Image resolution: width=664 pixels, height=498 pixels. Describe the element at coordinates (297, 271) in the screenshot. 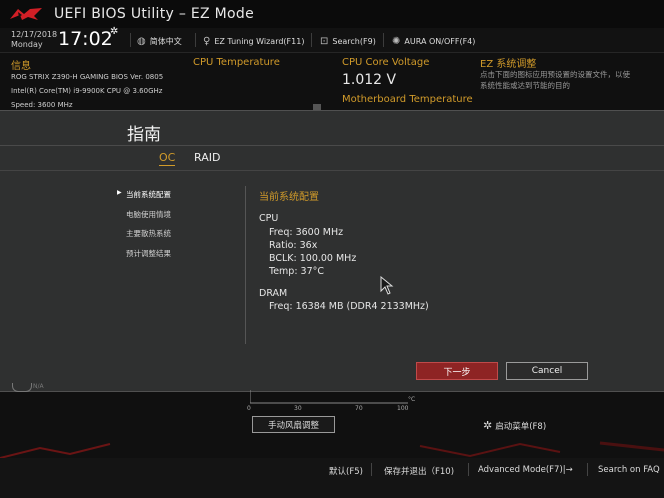

I see `cpu-temp: Temp: 37°C` at that location.